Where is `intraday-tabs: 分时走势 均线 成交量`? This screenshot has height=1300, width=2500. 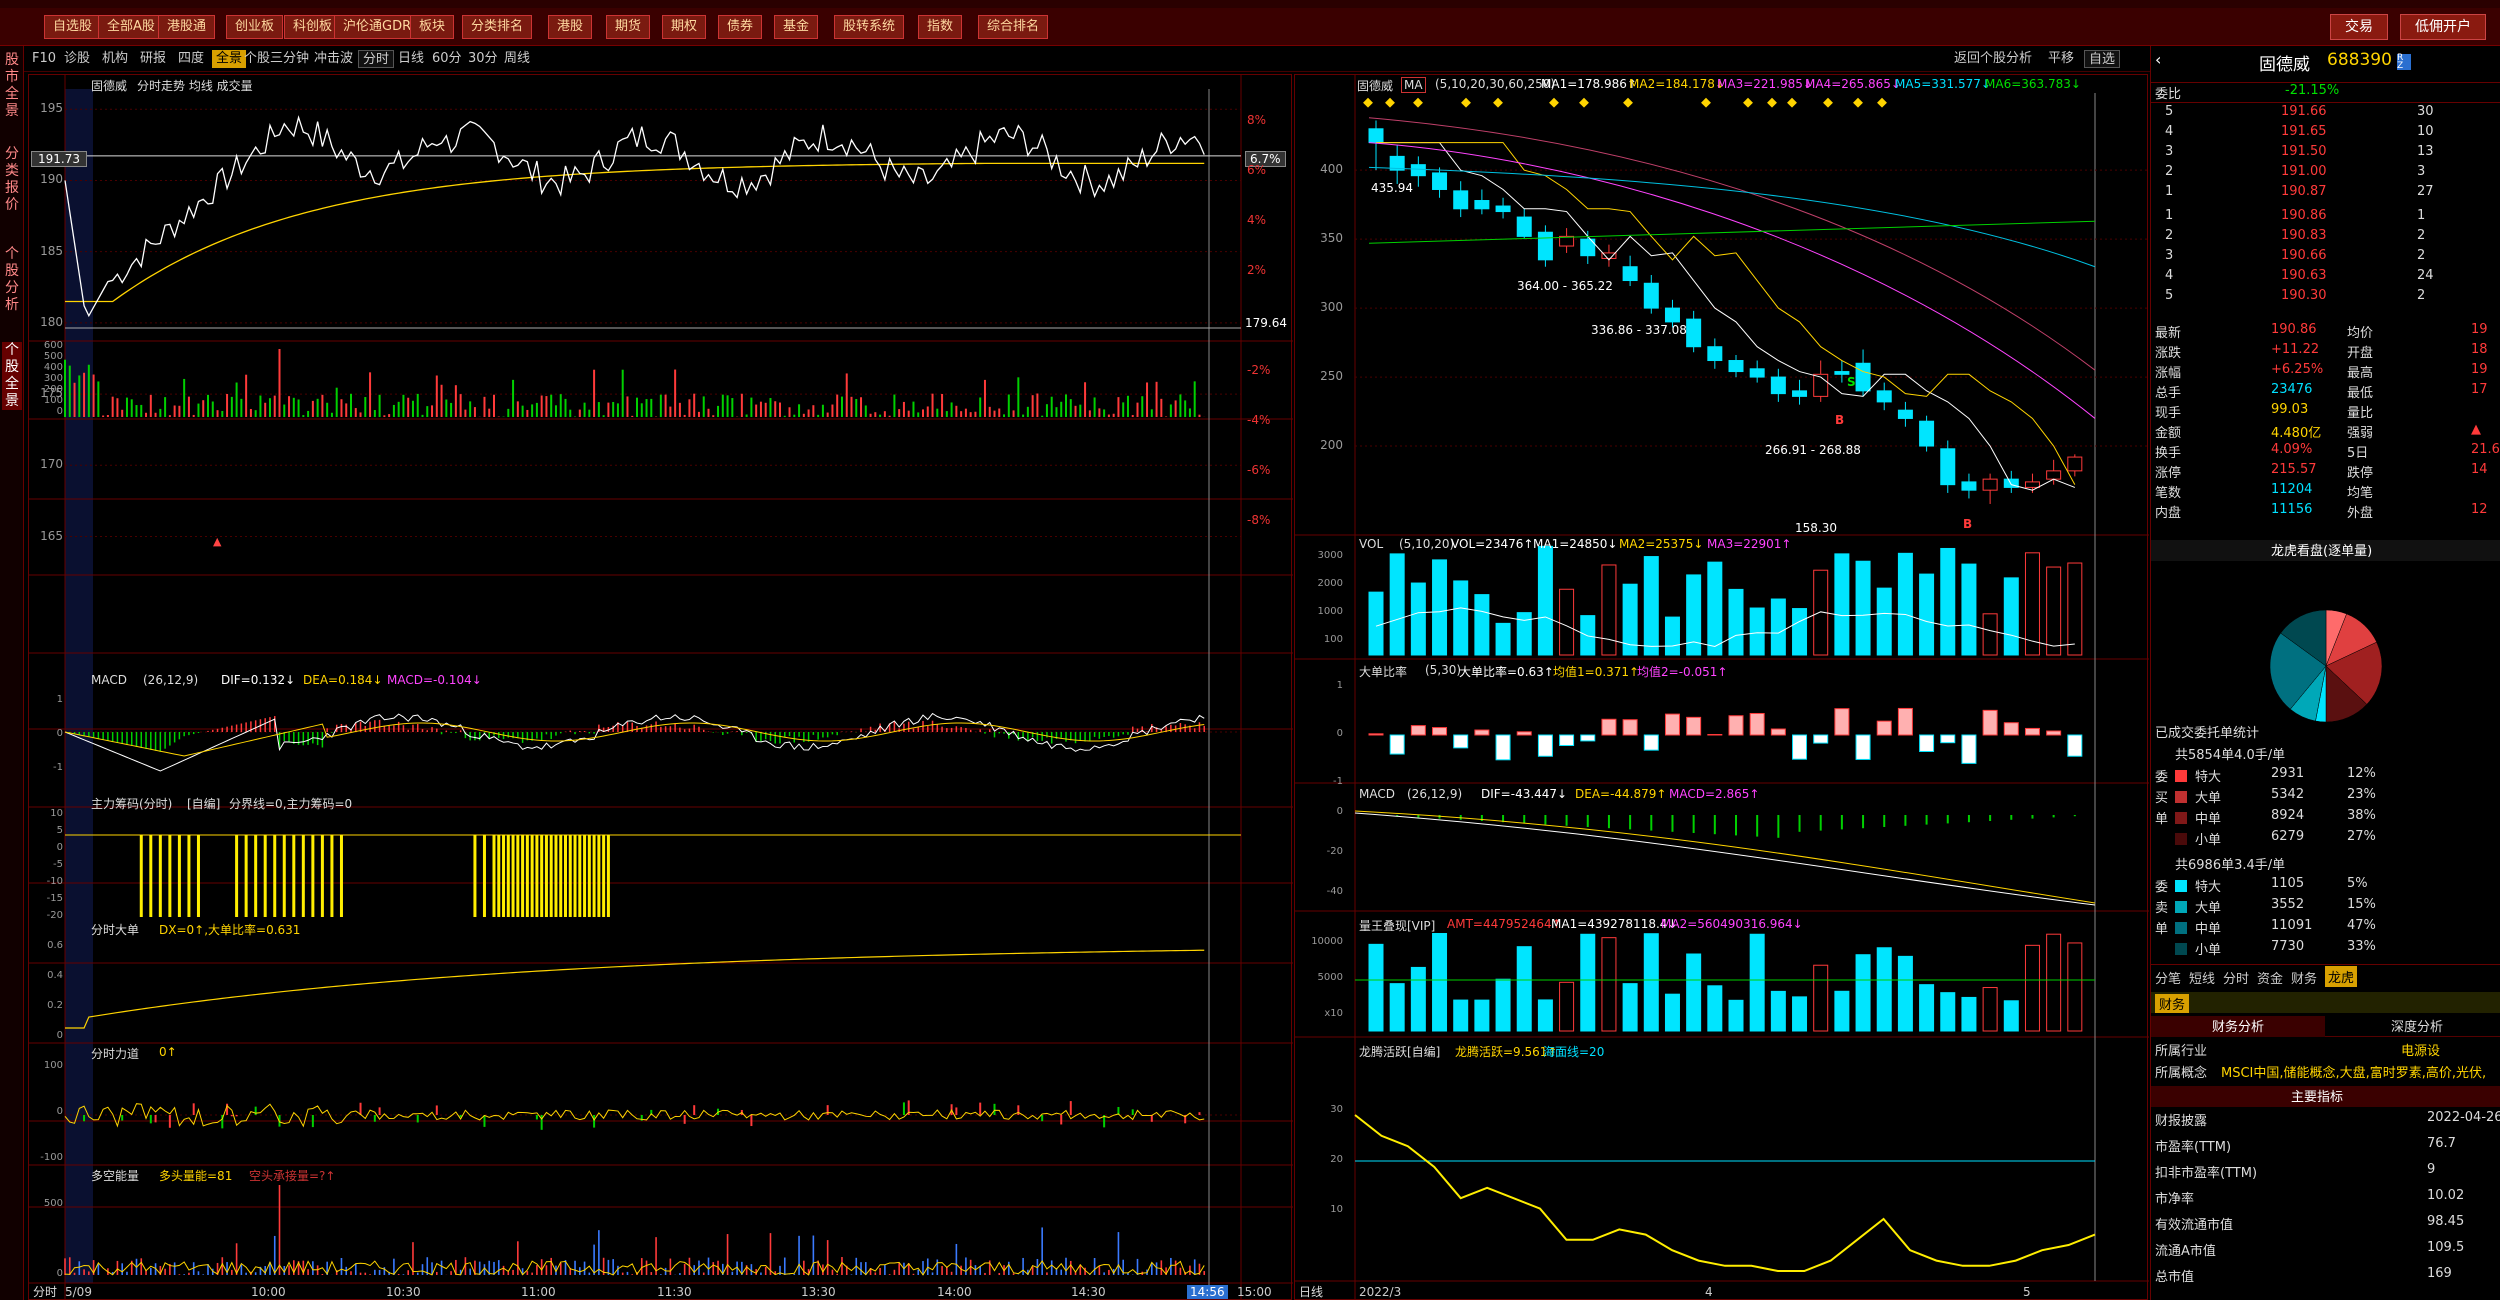
intraday-tabs: 分时走势 均线 成交量 is located at coordinates (195, 85).